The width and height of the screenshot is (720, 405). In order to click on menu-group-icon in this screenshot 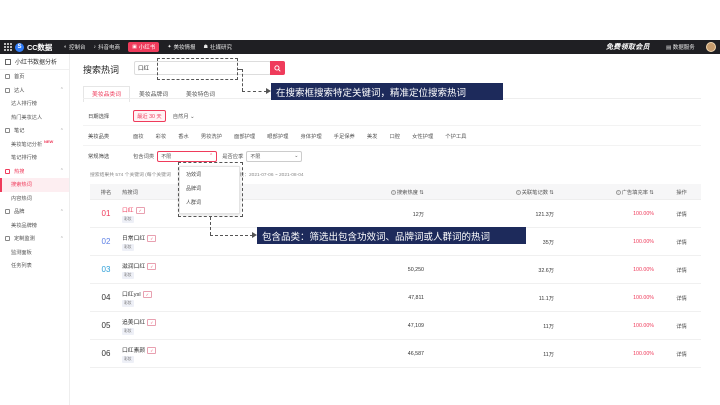, I will do `click(7, 171)`.